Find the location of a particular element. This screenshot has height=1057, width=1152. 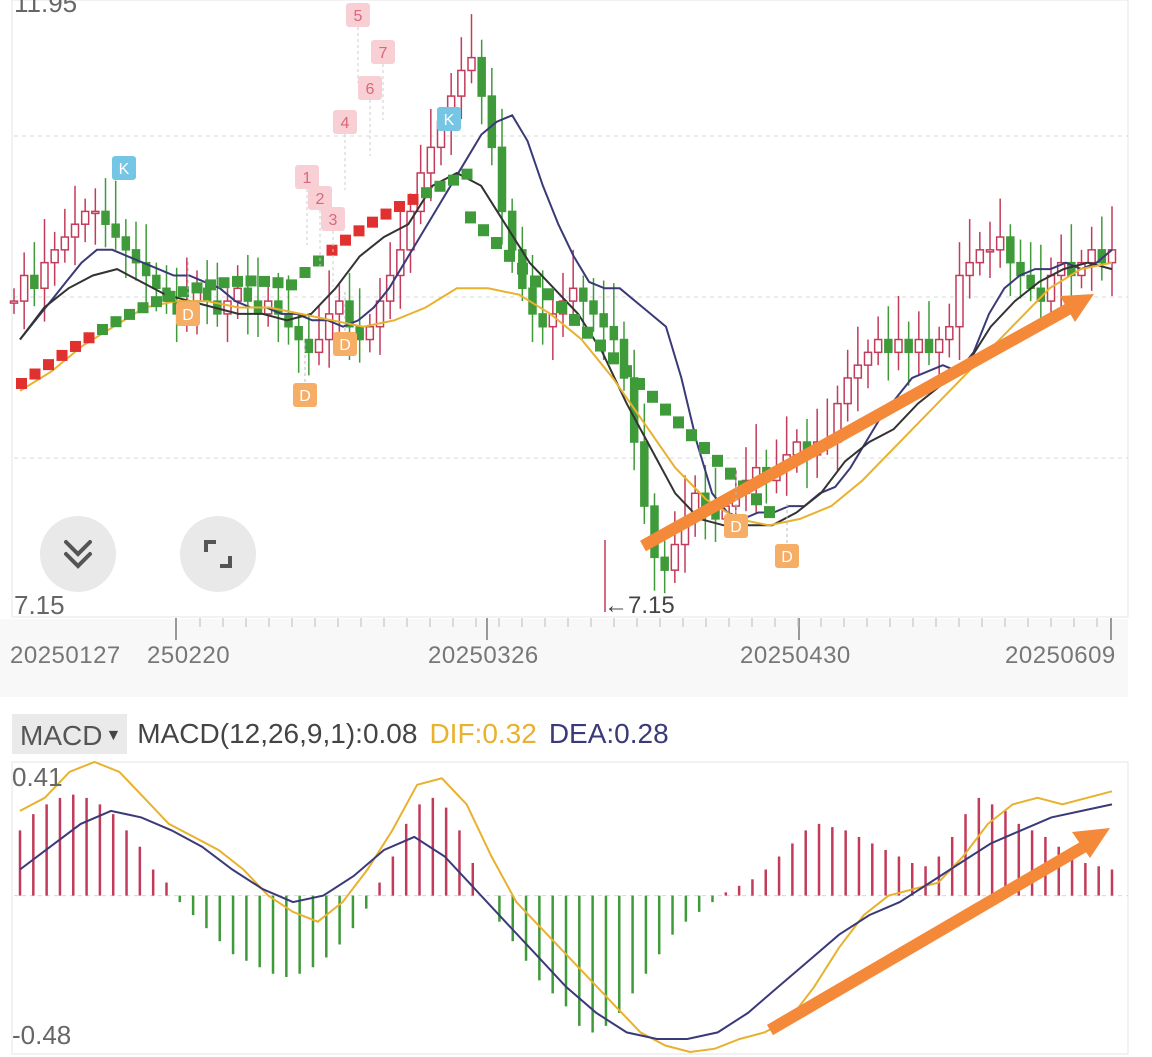

num-marker-text: 2 is located at coordinates (320, 199).